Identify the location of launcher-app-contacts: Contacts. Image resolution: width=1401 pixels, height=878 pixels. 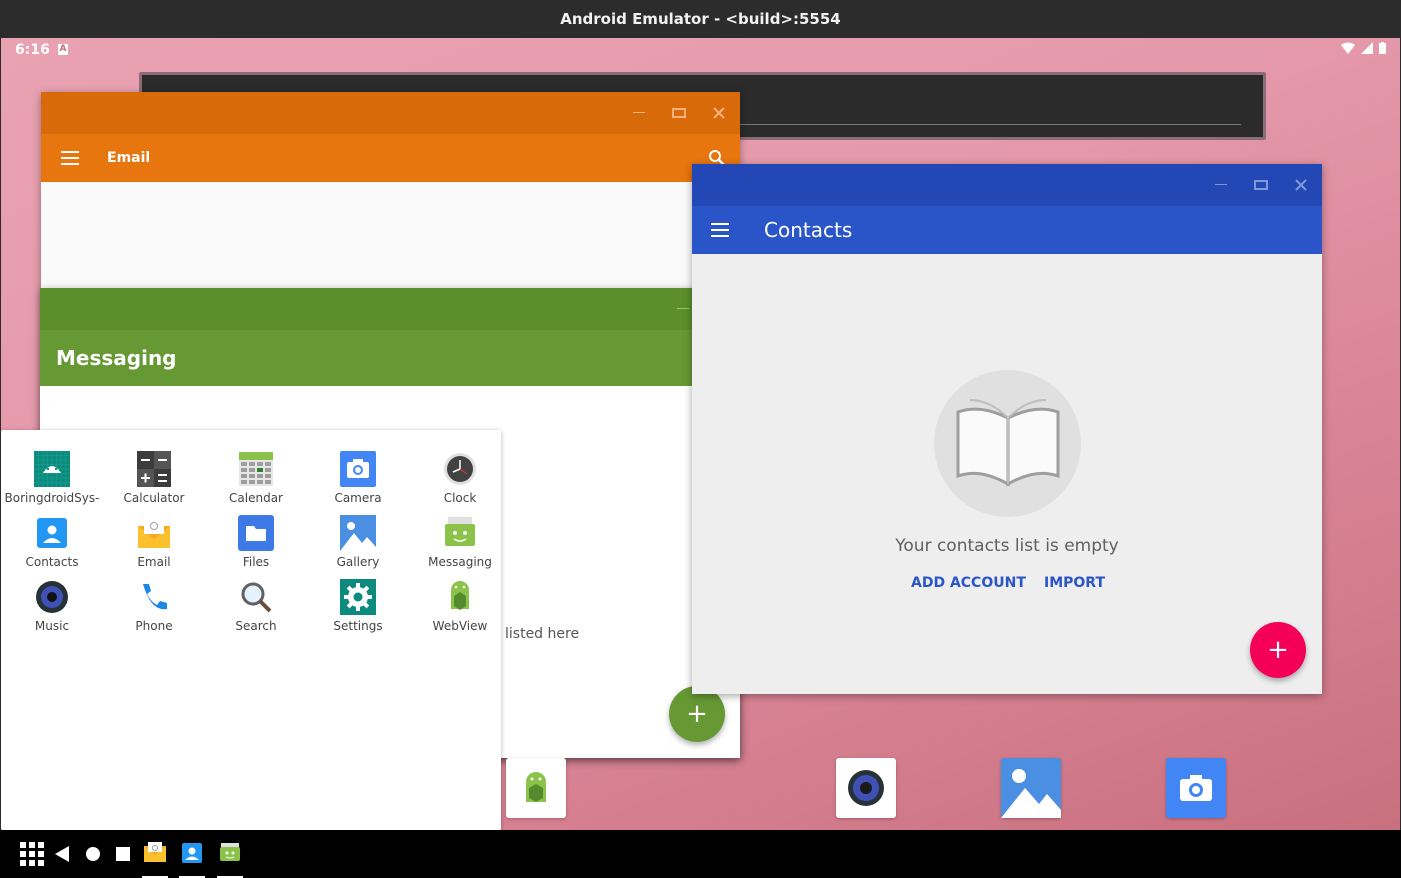
(52, 543).